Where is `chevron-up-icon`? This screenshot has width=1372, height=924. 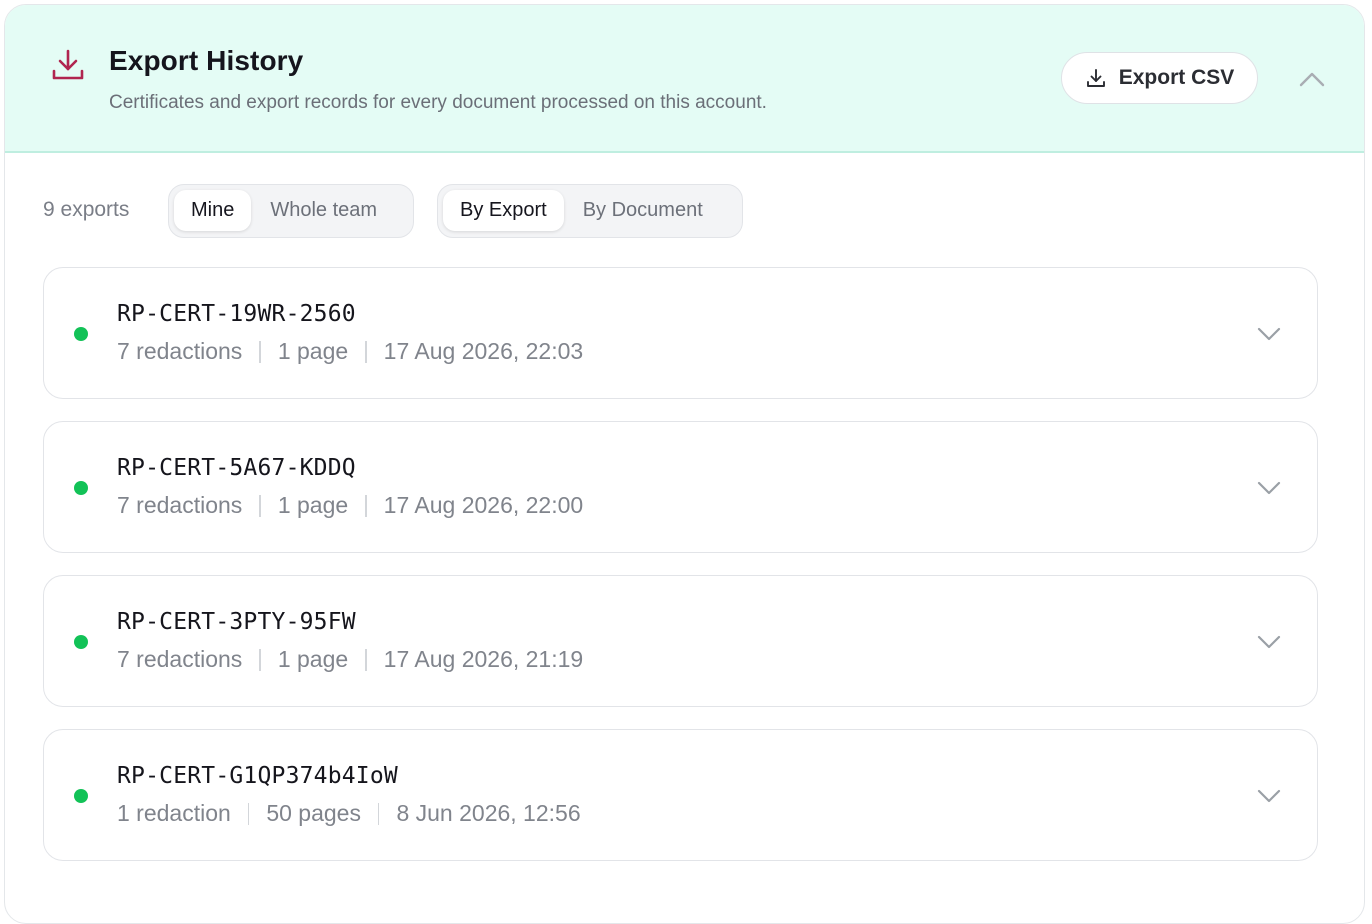
chevron-up-icon is located at coordinates (1312, 79).